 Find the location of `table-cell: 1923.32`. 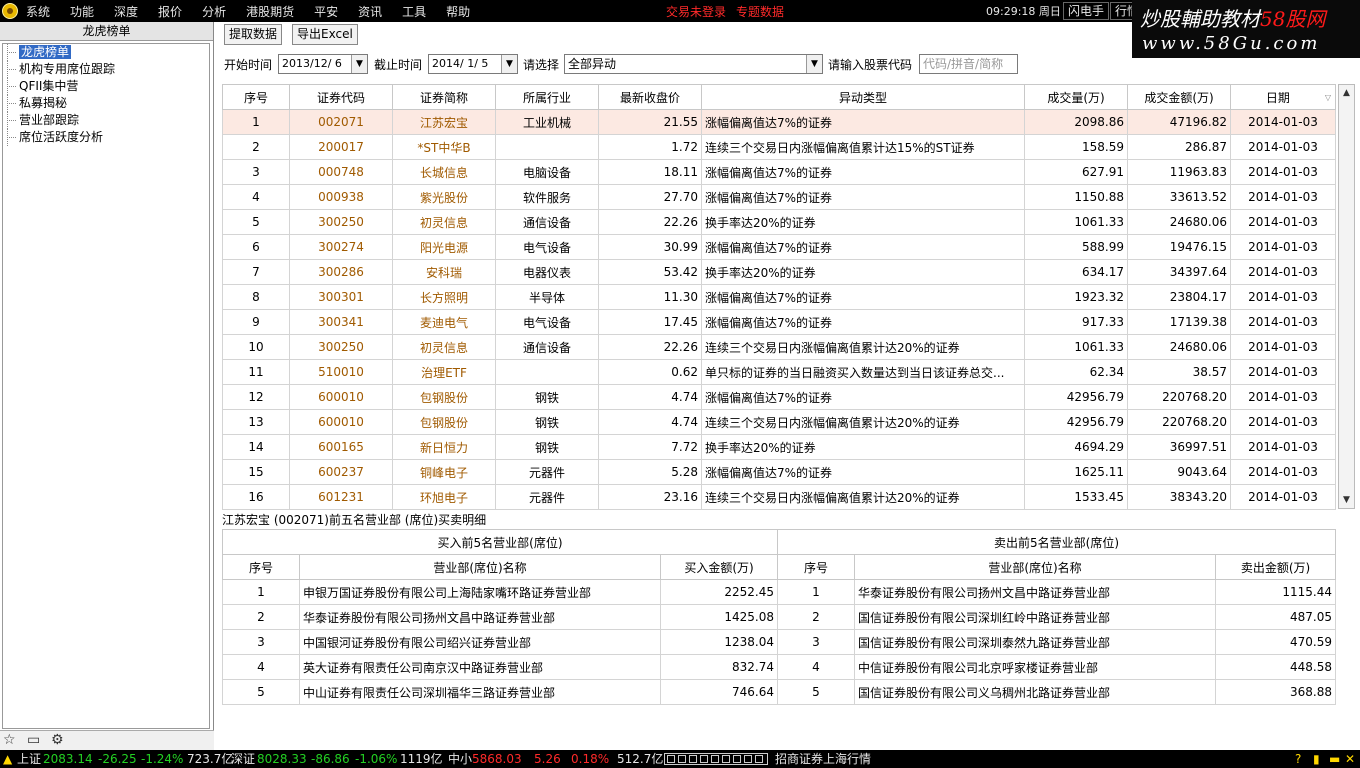

table-cell: 1923.32 is located at coordinates (1076, 297).